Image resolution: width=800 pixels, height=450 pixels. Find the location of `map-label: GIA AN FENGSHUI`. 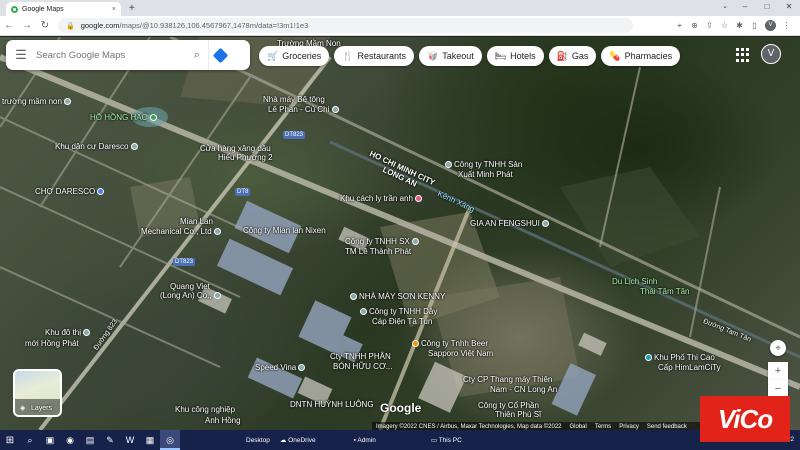

map-label: GIA AN FENGSHUI is located at coordinates (510, 223).